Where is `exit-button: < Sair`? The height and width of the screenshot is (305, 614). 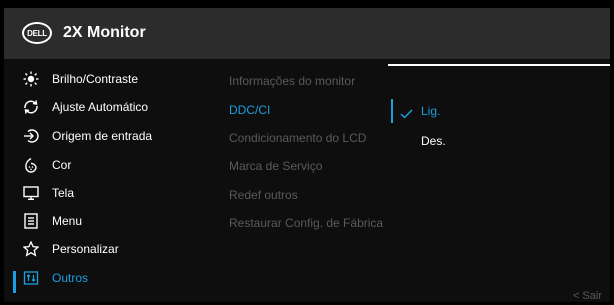
exit-button: < Sair is located at coordinates (587, 296).